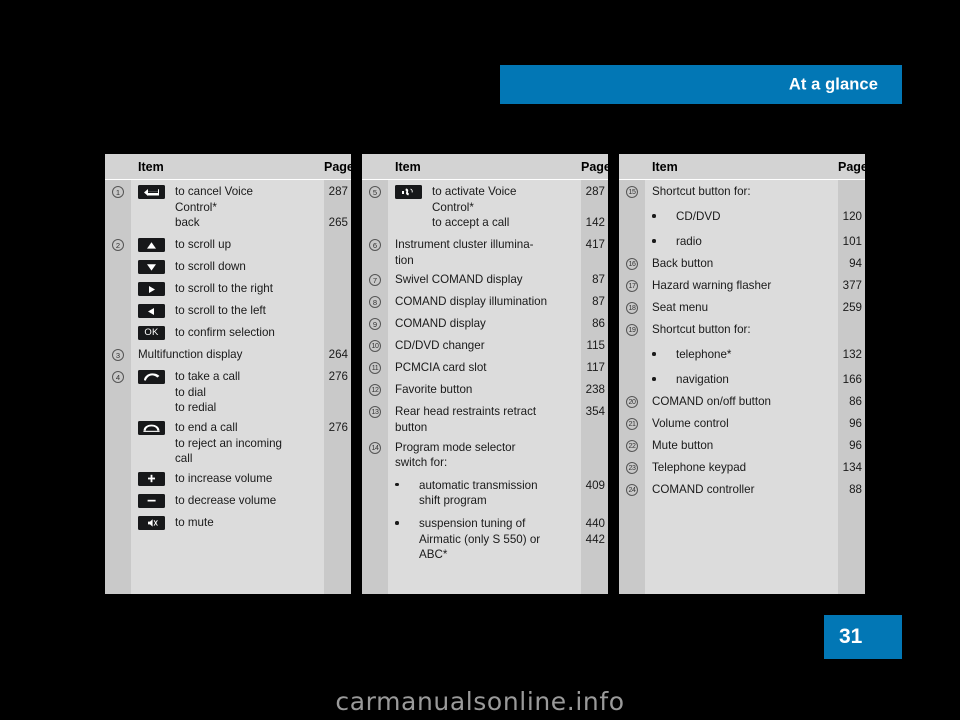  I want to click on page-number-badge: 31, so click(863, 637).